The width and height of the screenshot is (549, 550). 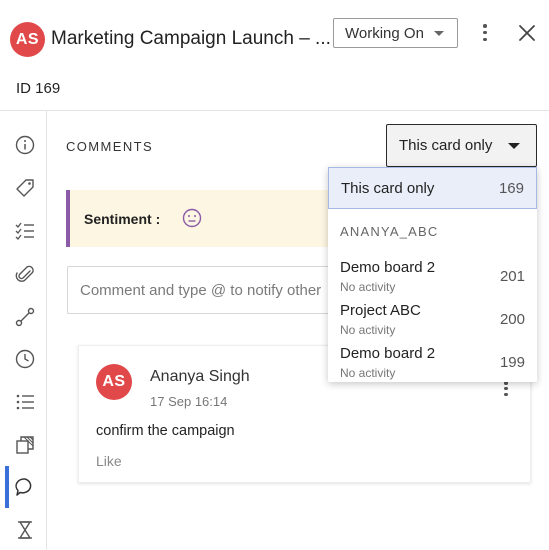 What do you see at coordinates (110, 146) in the screenshot?
I see `section-title: COMMENTS` at bounding box center [110, 146].